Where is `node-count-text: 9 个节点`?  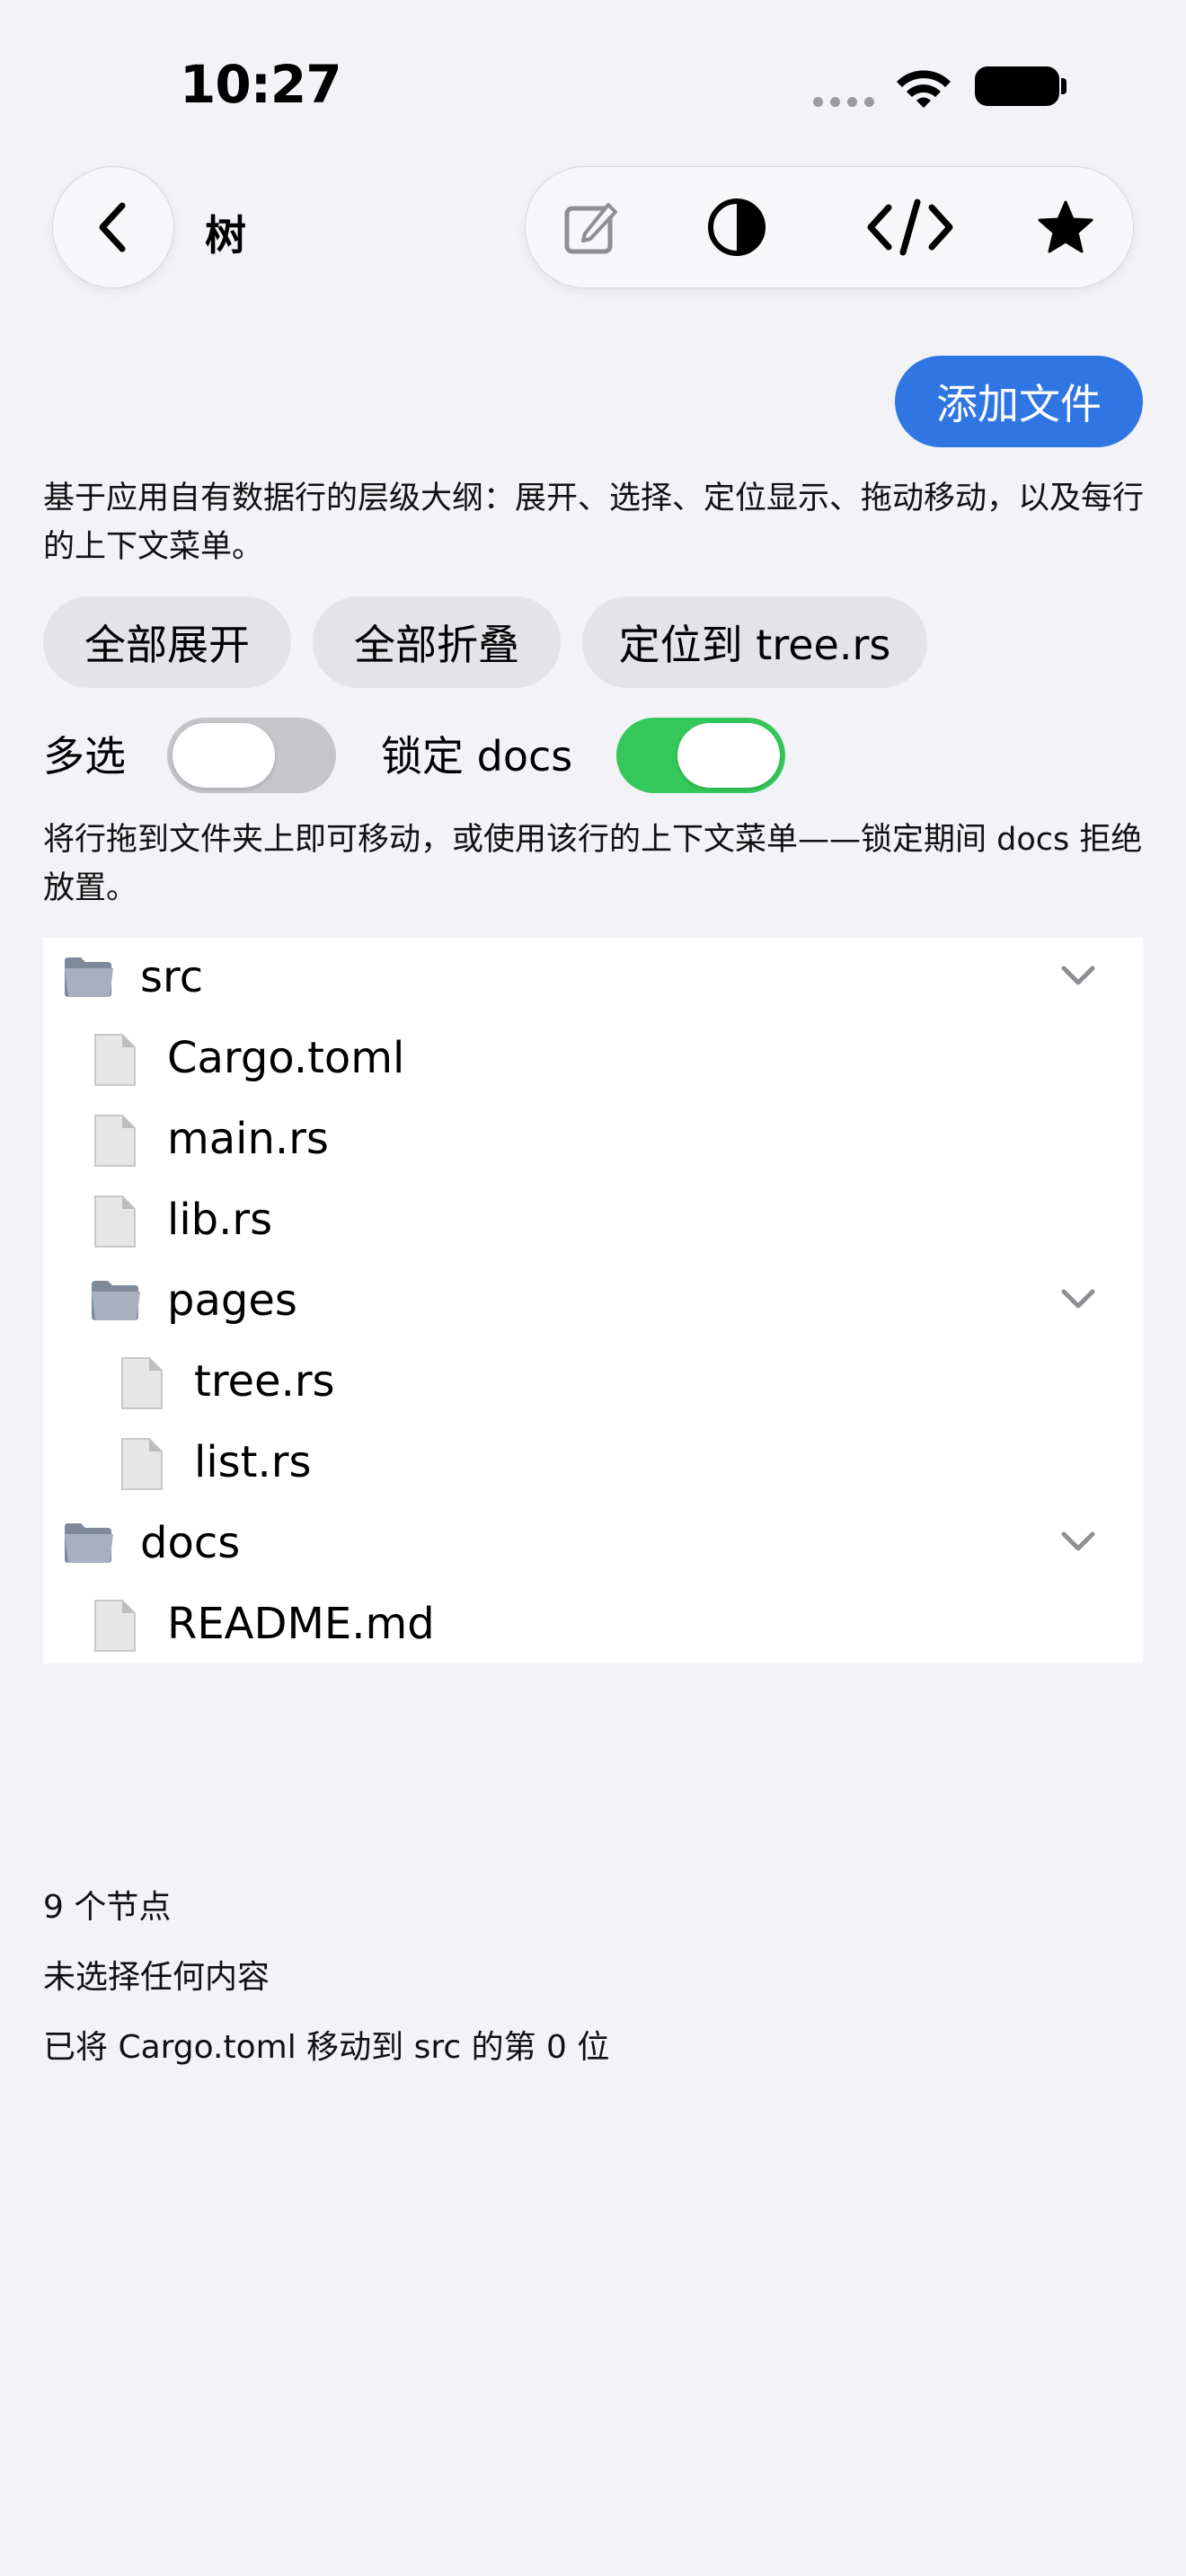
node-count-text: 9 个节点 is located at coordinates (107, 1907).